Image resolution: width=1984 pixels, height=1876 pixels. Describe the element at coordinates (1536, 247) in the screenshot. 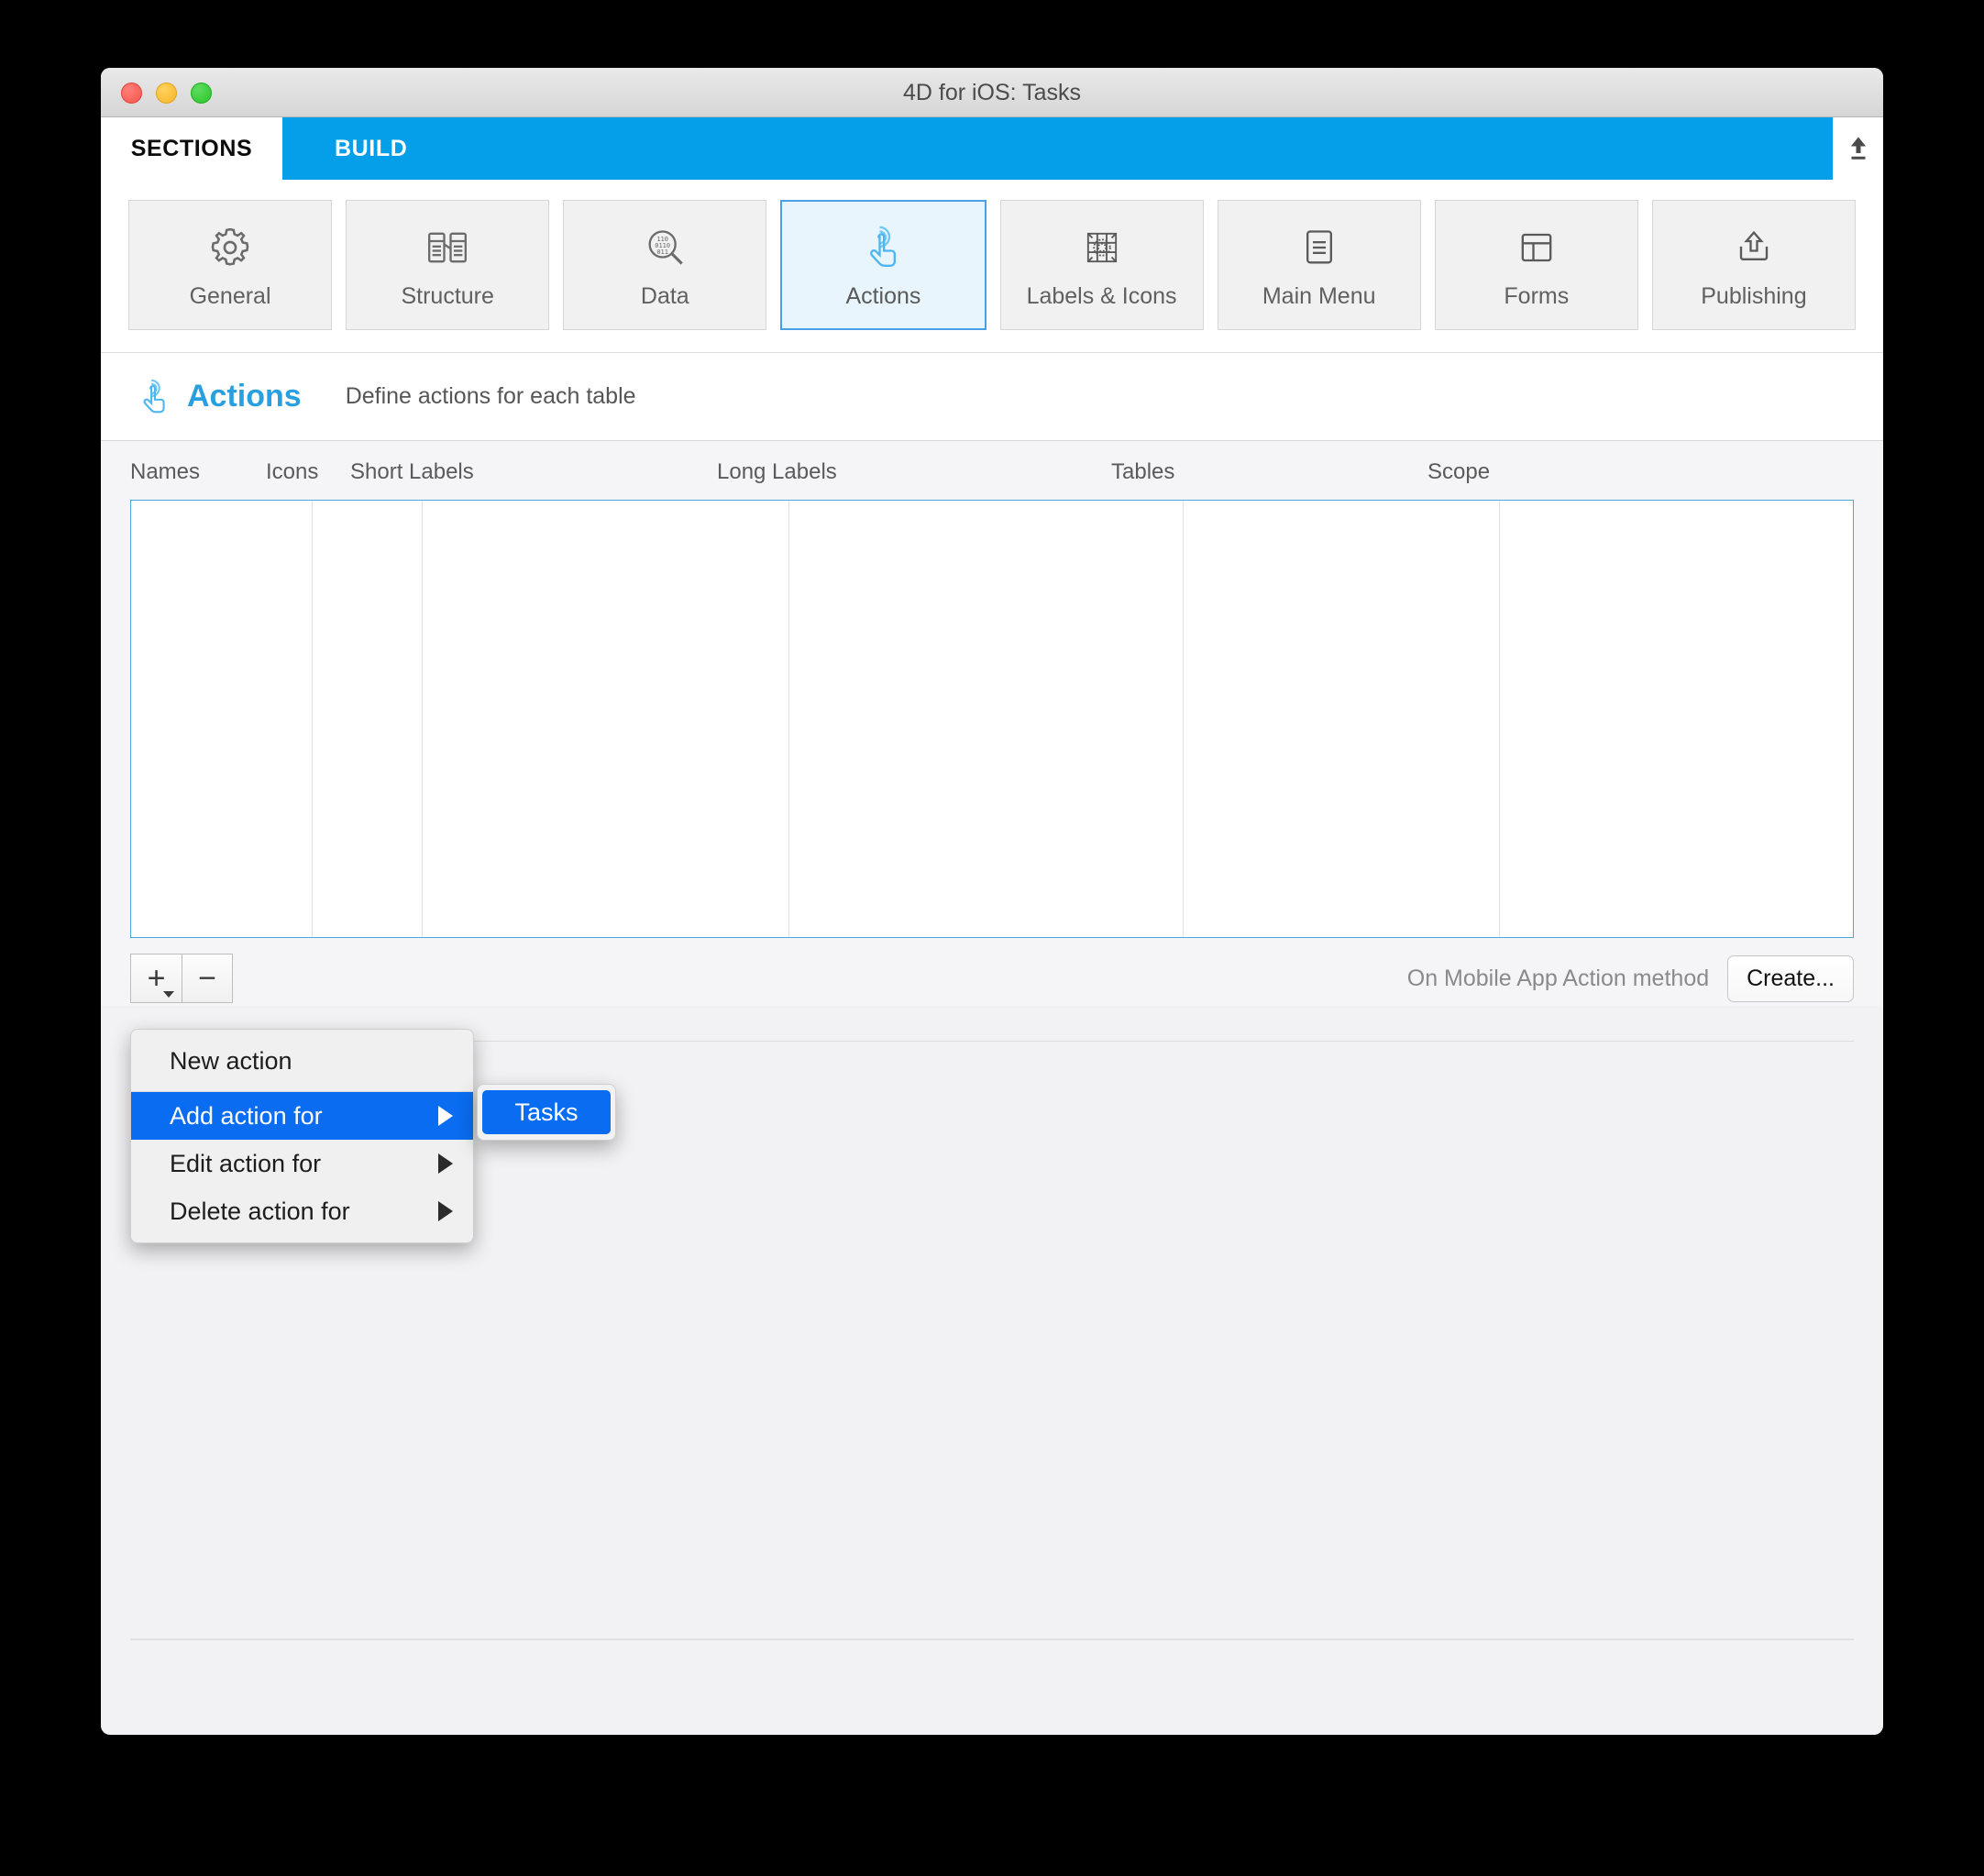

I see `layout-icon` at that location.